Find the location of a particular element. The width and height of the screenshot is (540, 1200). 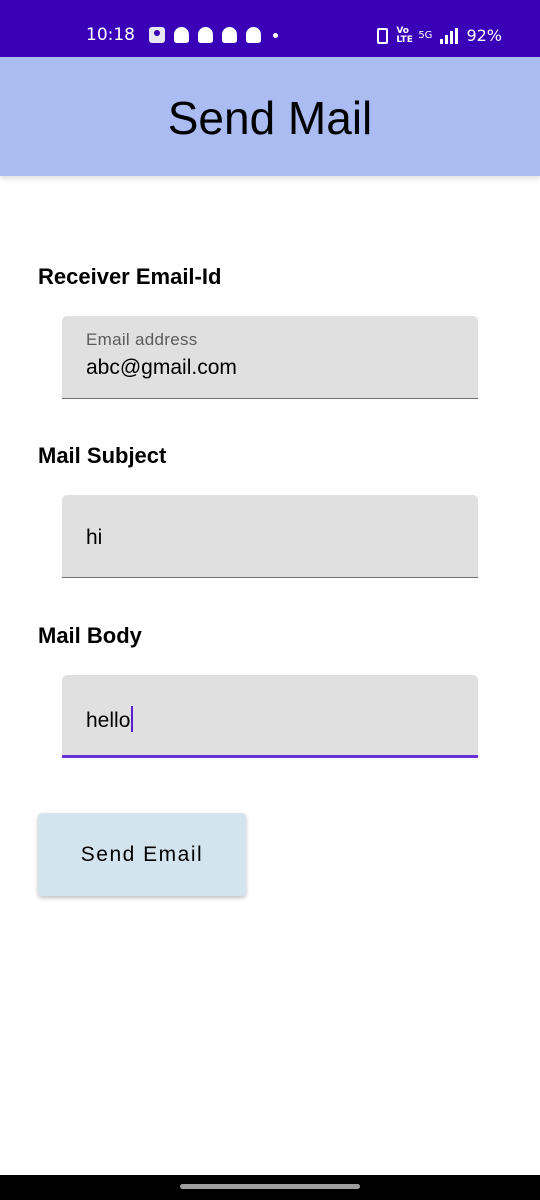

volte-icon: Vo LTE is located at coordinates (404, 35).